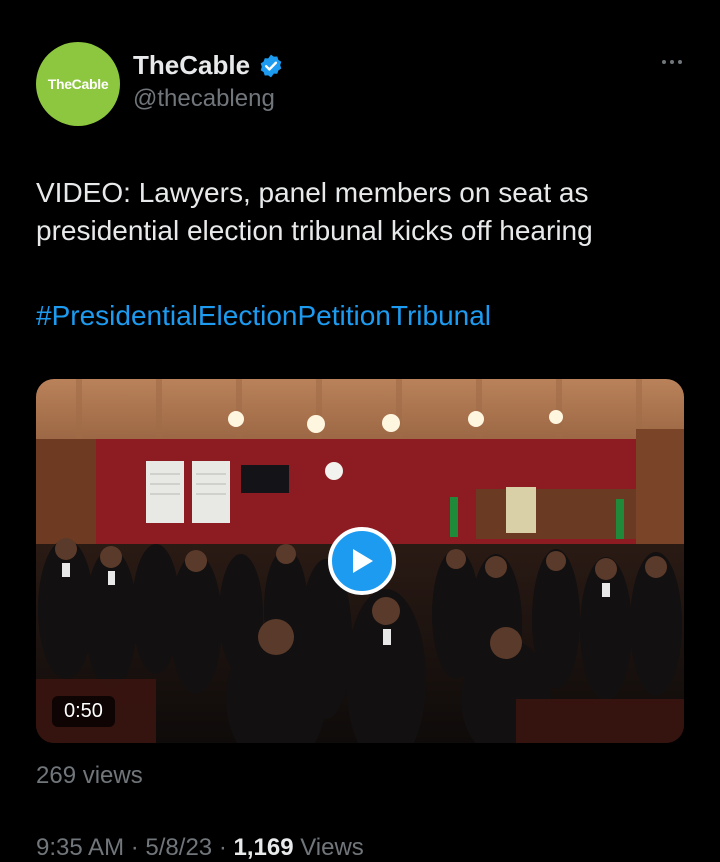 This screenshot has height=862, width=720. I want to click on views-label: Views, so click(332, 847).